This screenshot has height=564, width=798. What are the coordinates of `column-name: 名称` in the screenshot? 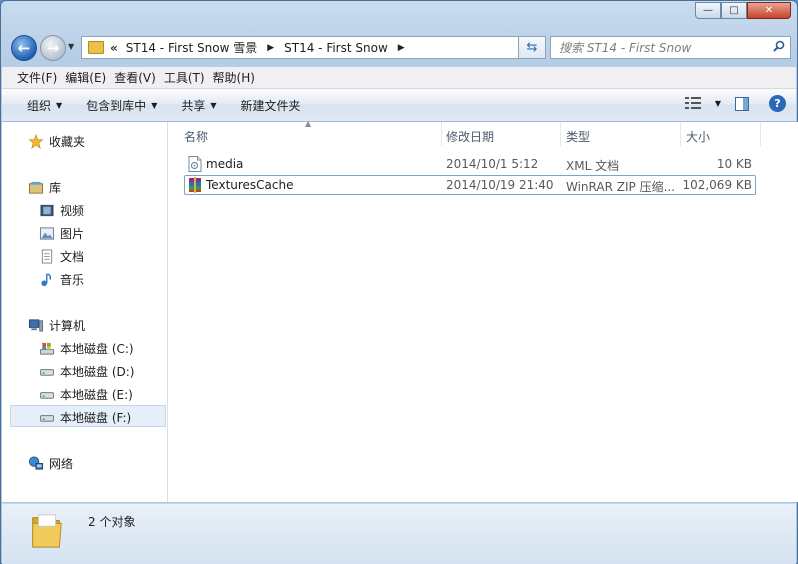 It's located at (196, 136).